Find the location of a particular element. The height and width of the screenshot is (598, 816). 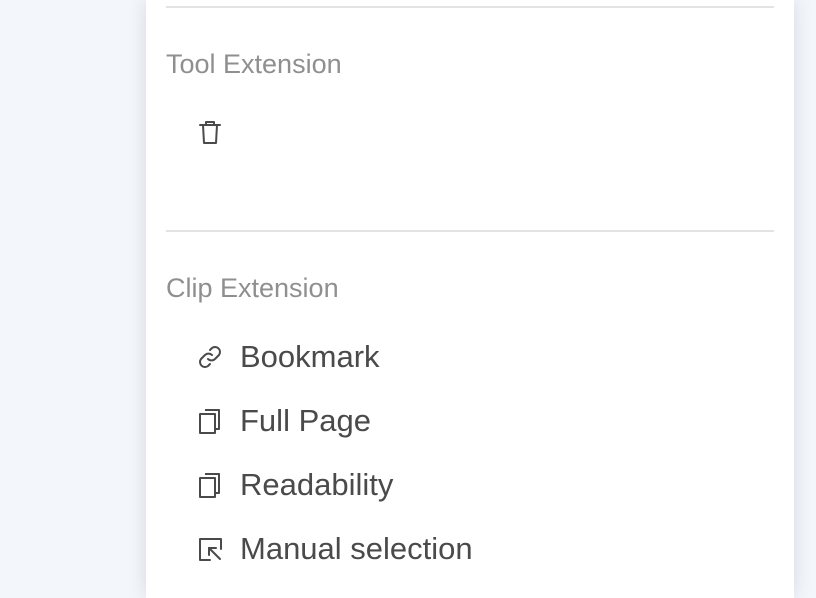

trash-icon is located at coordinates (210, 132).